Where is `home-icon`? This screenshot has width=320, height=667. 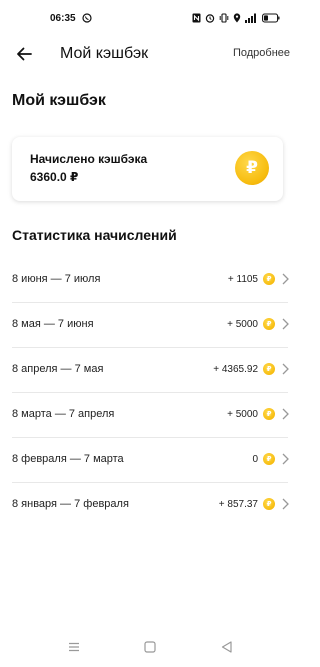
home-icon is located at coordinates (150, 647).